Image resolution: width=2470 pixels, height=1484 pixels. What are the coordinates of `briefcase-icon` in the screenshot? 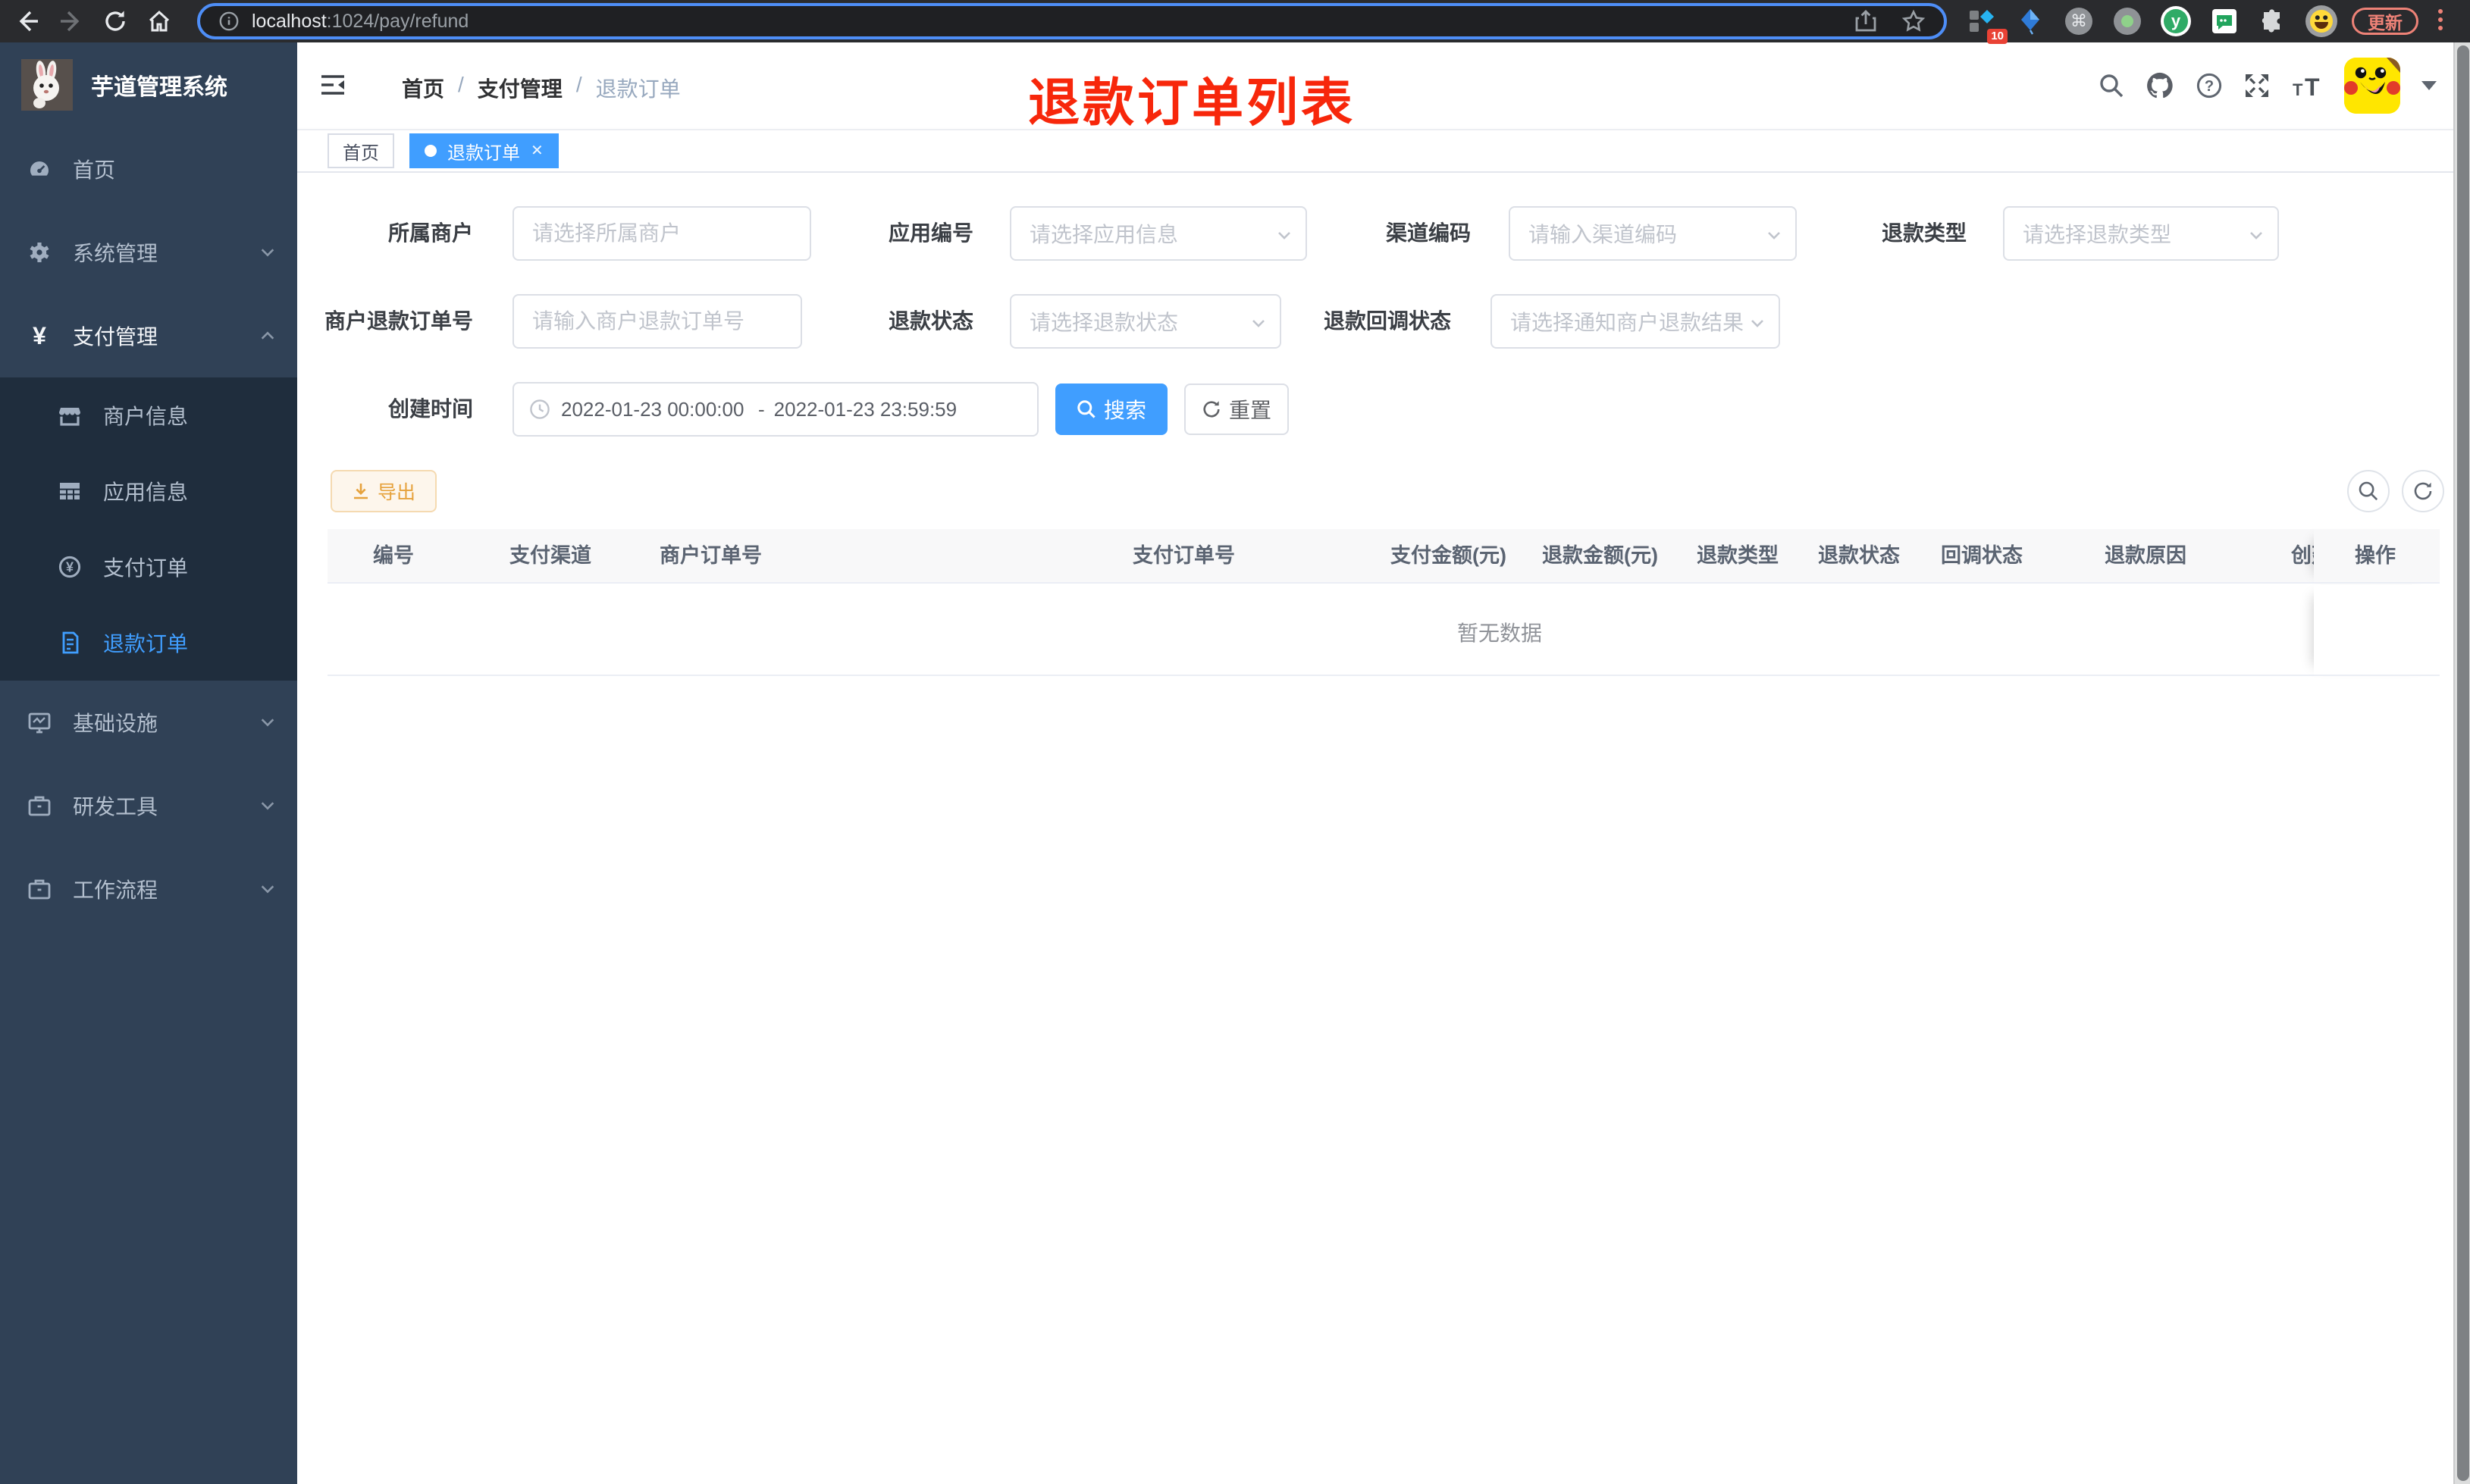 It's located at (39, 890).